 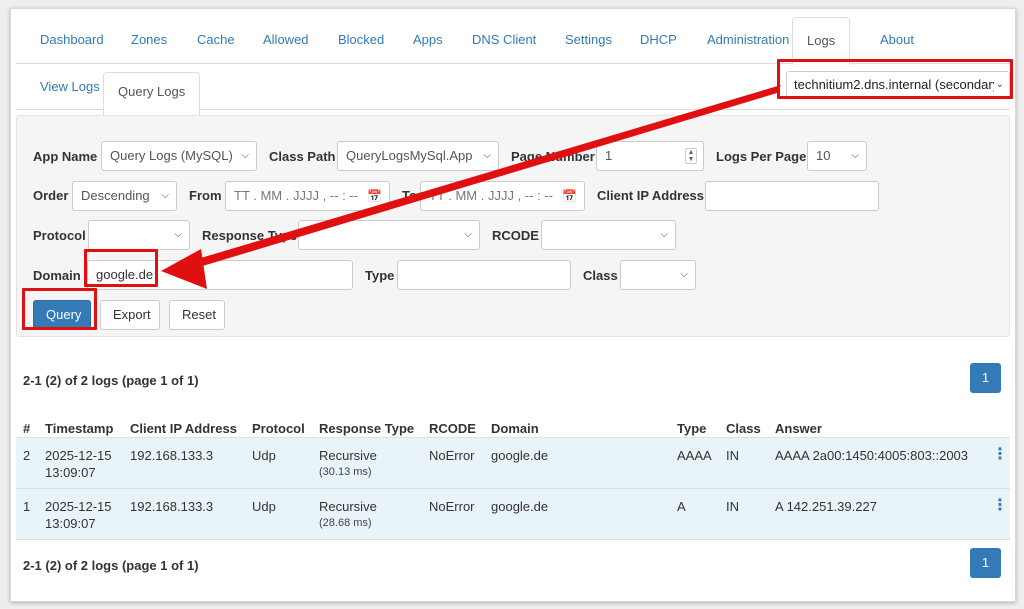 I want to click on col-client-ip: Client IP Address, so click(x=183, y=428).